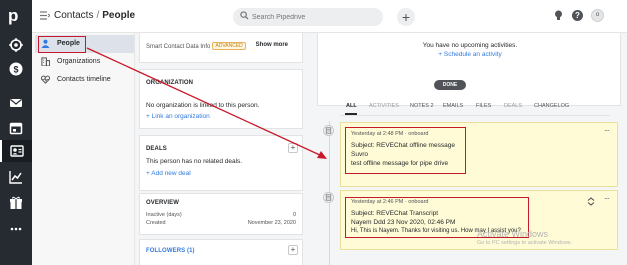  Describe the element at coordinates (16, 128) in the screenshot. I see `calendar-icon` at that location.